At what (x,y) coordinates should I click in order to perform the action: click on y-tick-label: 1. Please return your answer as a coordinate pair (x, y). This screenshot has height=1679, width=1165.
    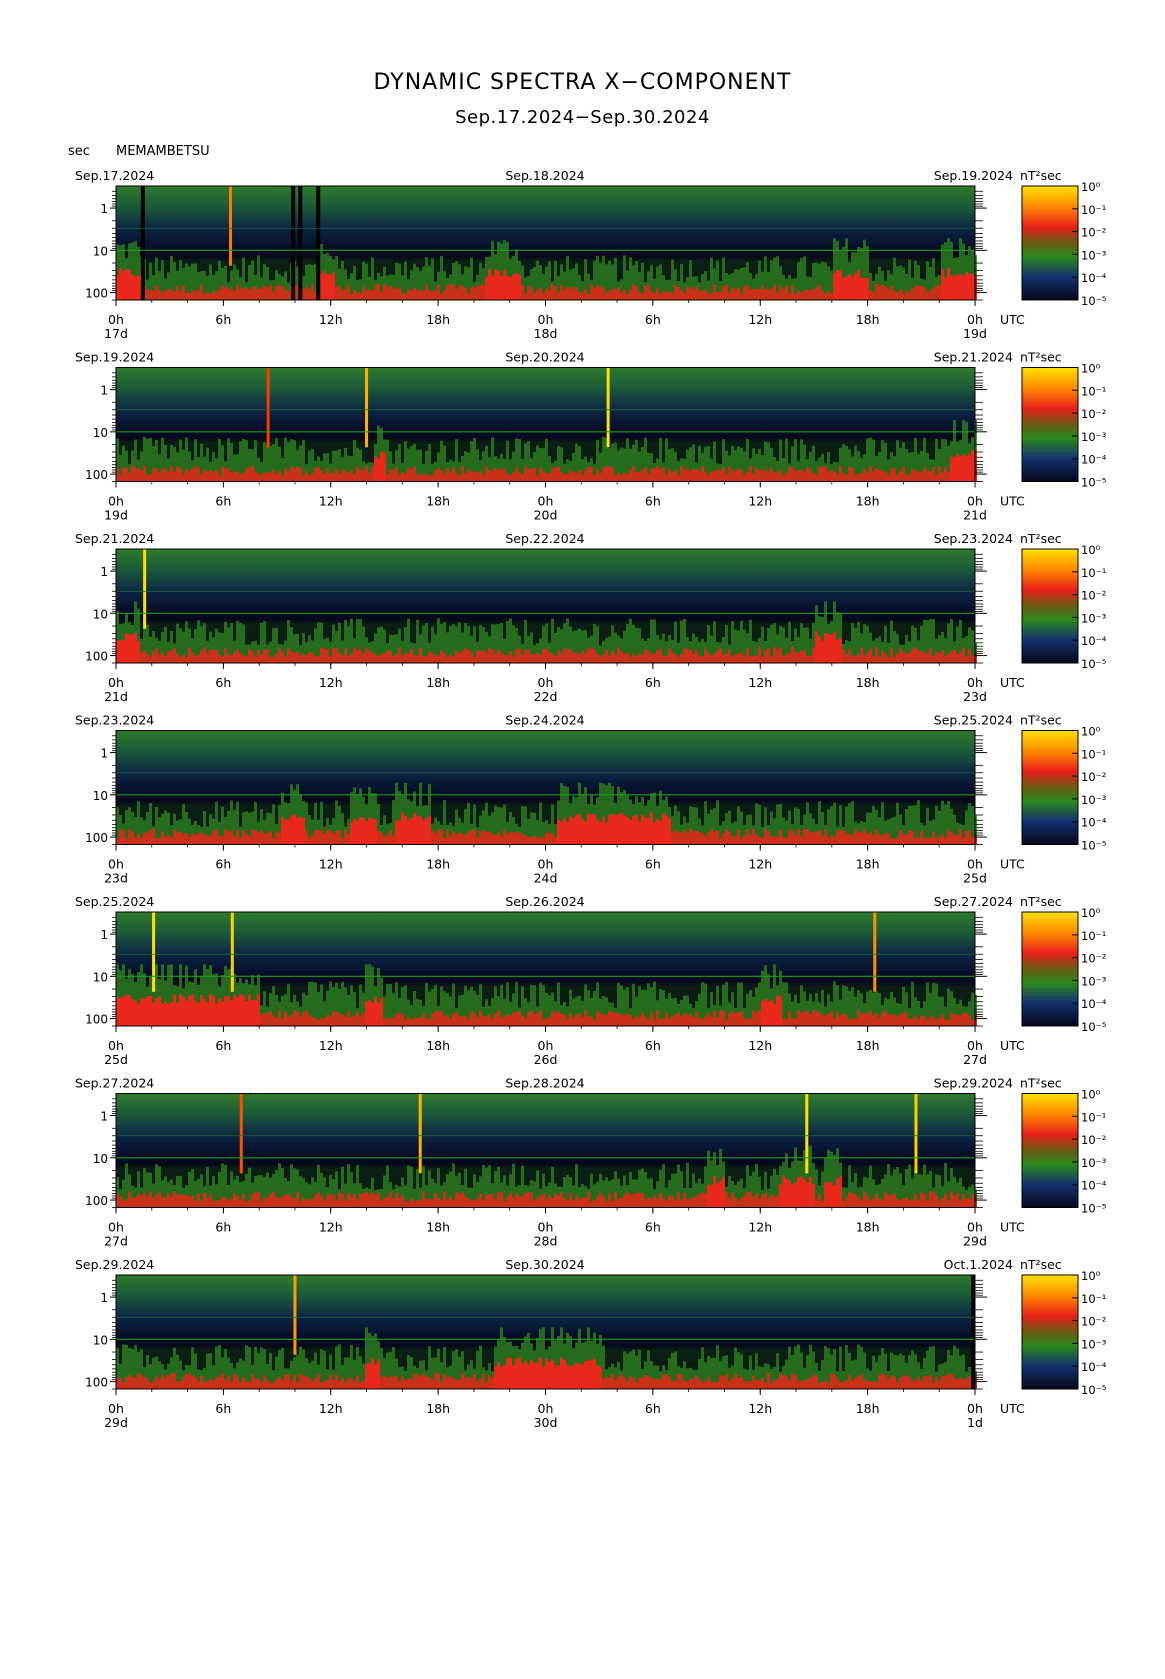
    Looking at the image, I should click on (104, 754).